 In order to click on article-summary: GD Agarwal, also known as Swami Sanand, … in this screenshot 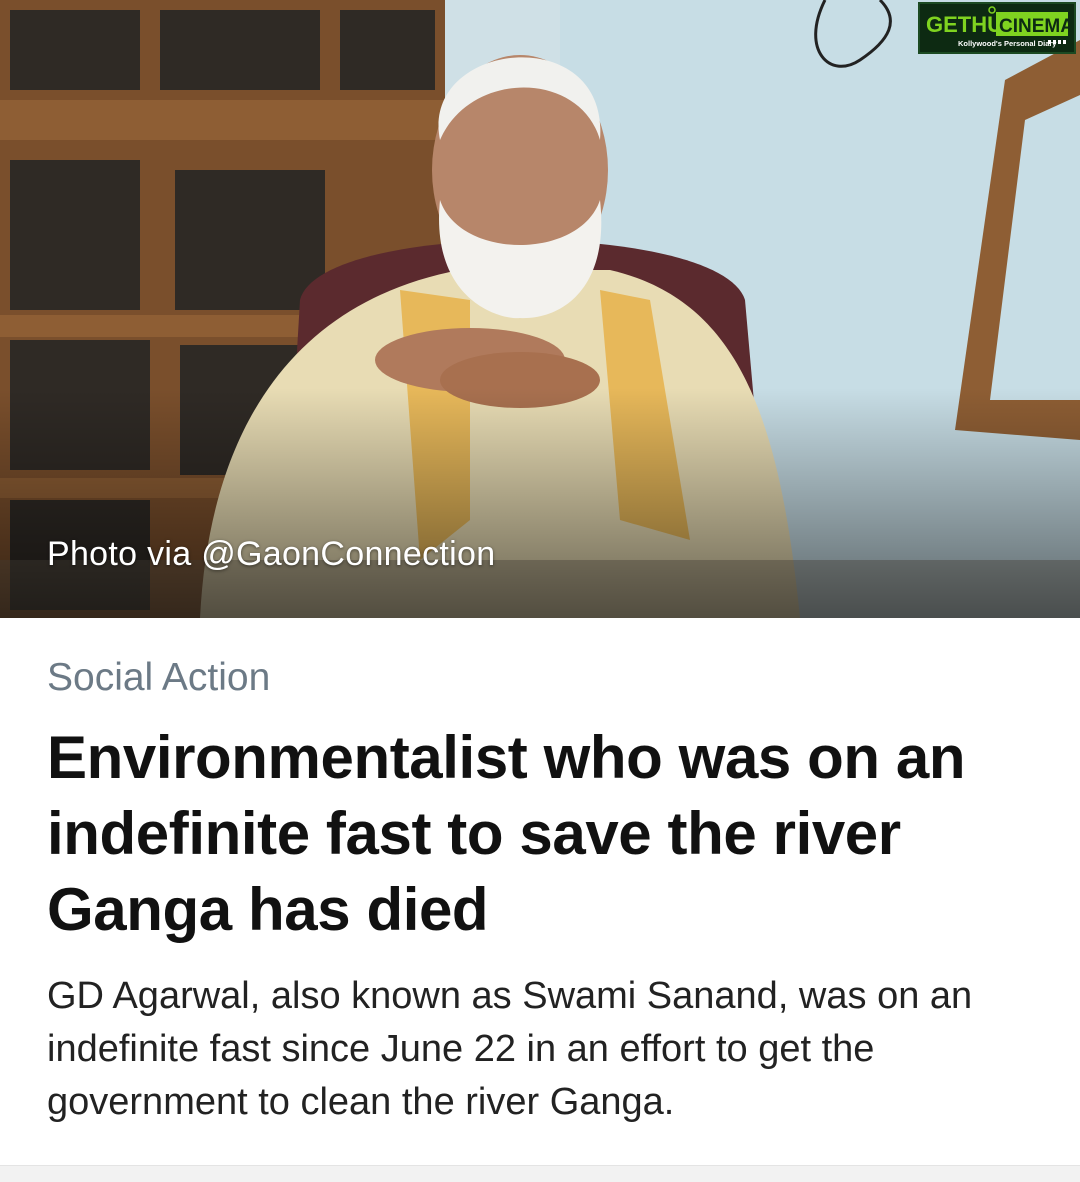, I will do `click(510, 1049)`.